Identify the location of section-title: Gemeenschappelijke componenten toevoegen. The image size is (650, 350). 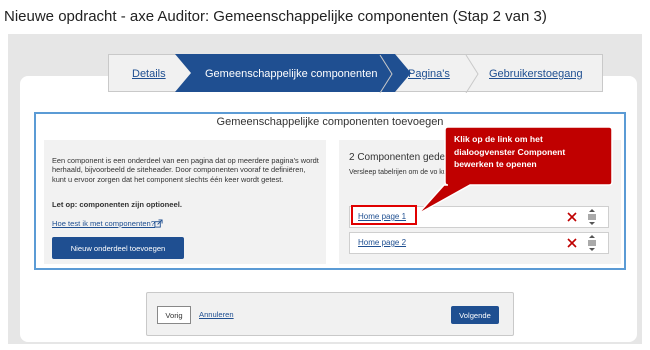
(330, 122).